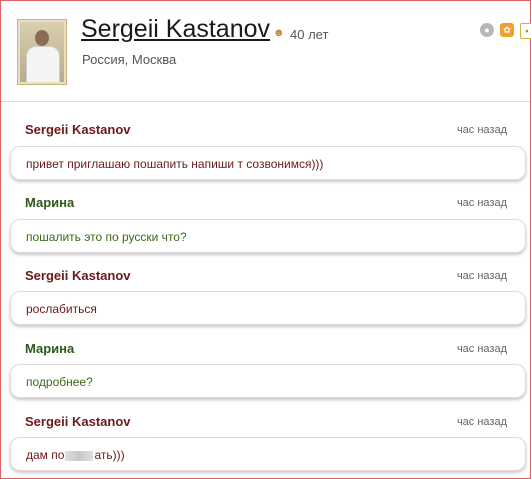 The height and width of the screenshot is (479, 531). Describe the element at coordinates (268, 308) in the screenshot. I see `message-bubble: рослабиться` at that location.